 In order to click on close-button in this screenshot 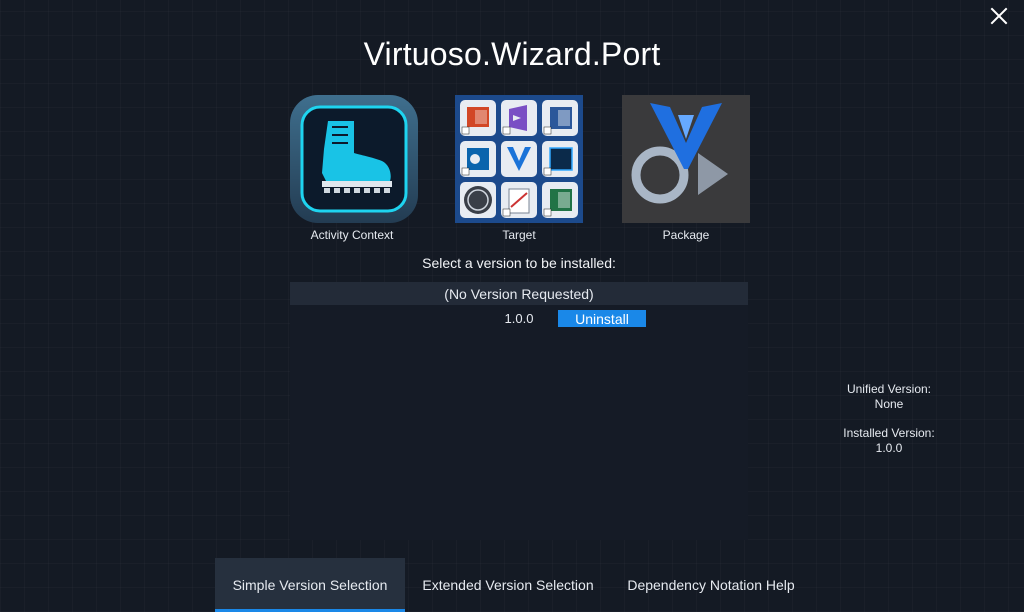, I will do `click(999, 16)`.